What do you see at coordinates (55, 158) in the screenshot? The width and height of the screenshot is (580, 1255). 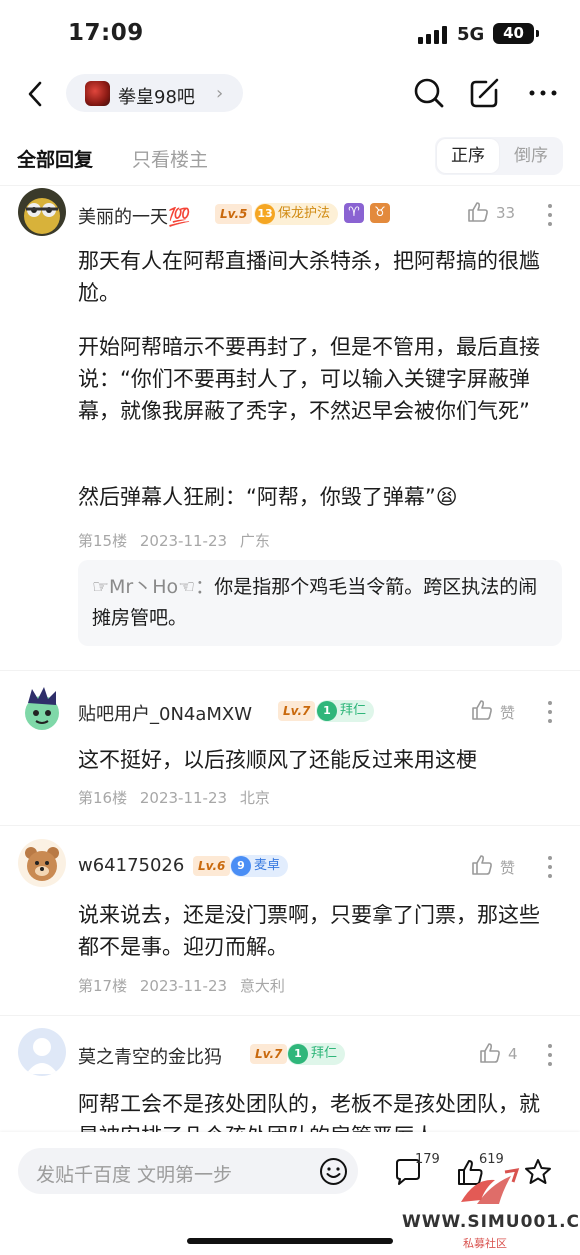 I see `tab-all-replies: 全部回复` at bounding box center [55, 158].